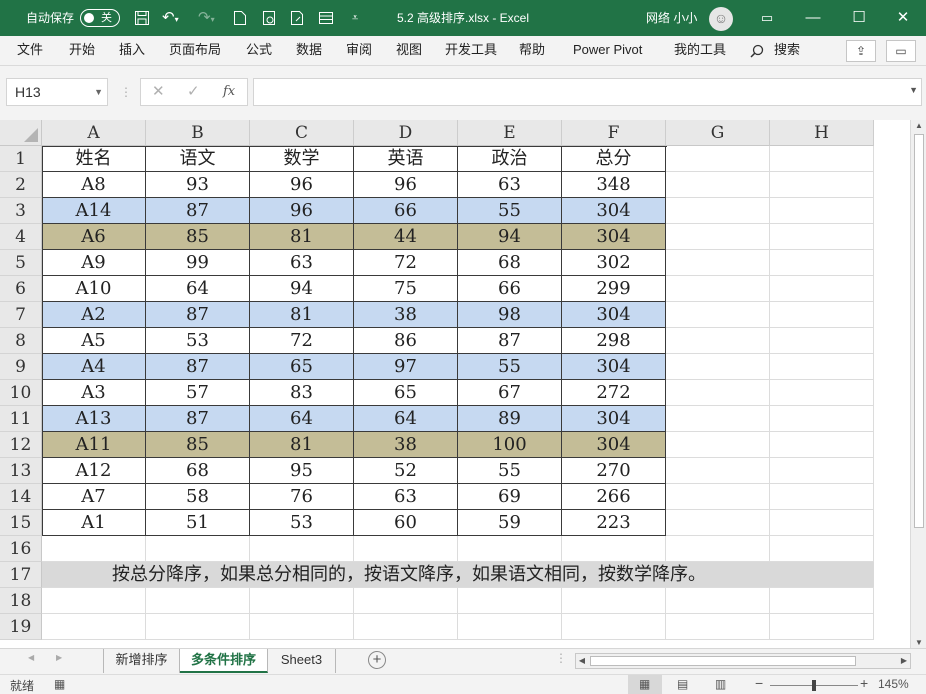 This screenshot has height=694, width=926. I want to click on table-cell: 76, so click(302, 497).